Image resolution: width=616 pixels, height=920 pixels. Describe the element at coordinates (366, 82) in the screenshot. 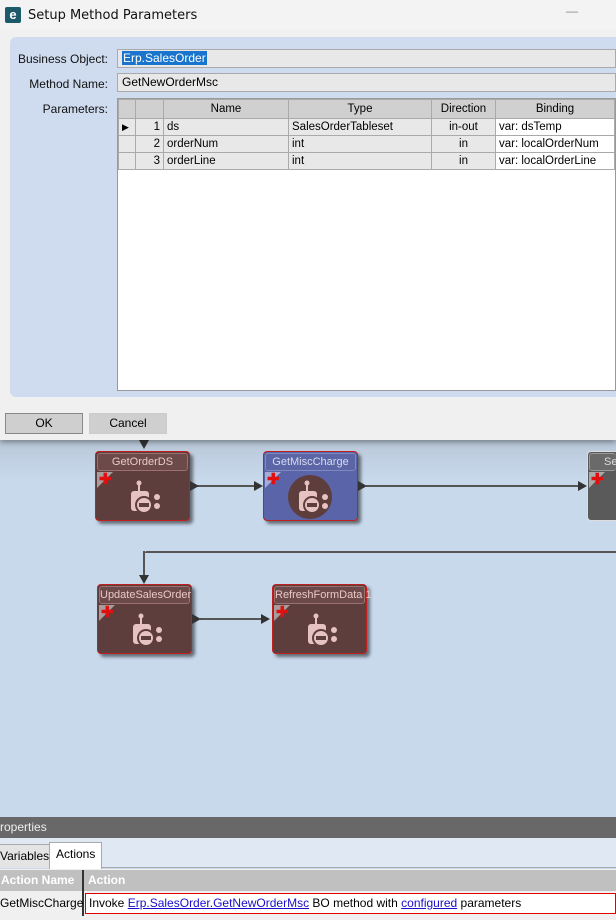

I see `method-name-field: GetNewOrderMsc` at that location.